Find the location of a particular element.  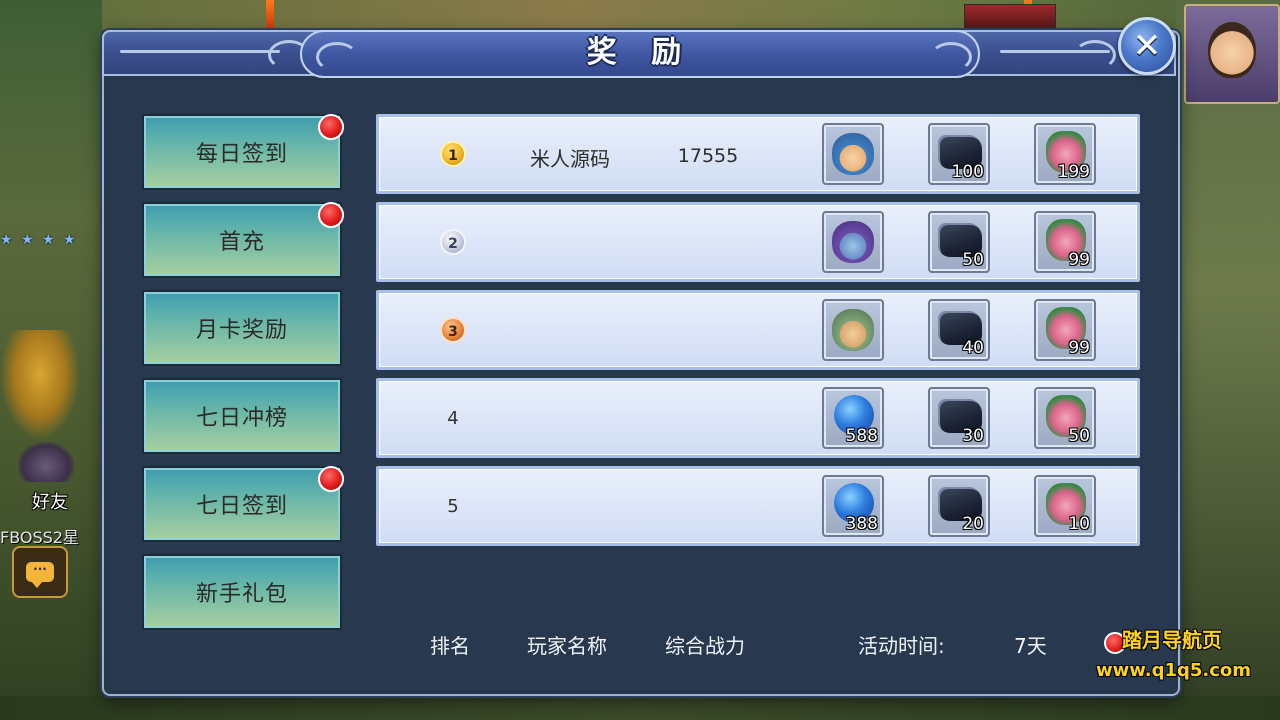

gold-medal-icon: 1 is located at coordinates (453, 154).